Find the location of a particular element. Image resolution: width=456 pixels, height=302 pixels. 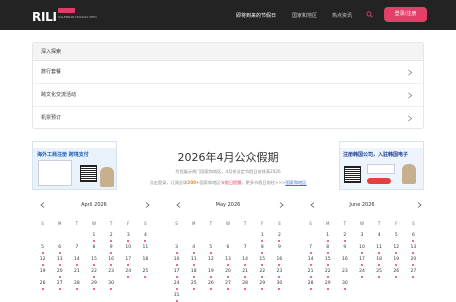

explore-item-travel-packages: 旅行套餐 is located at coordinates (228, 72).